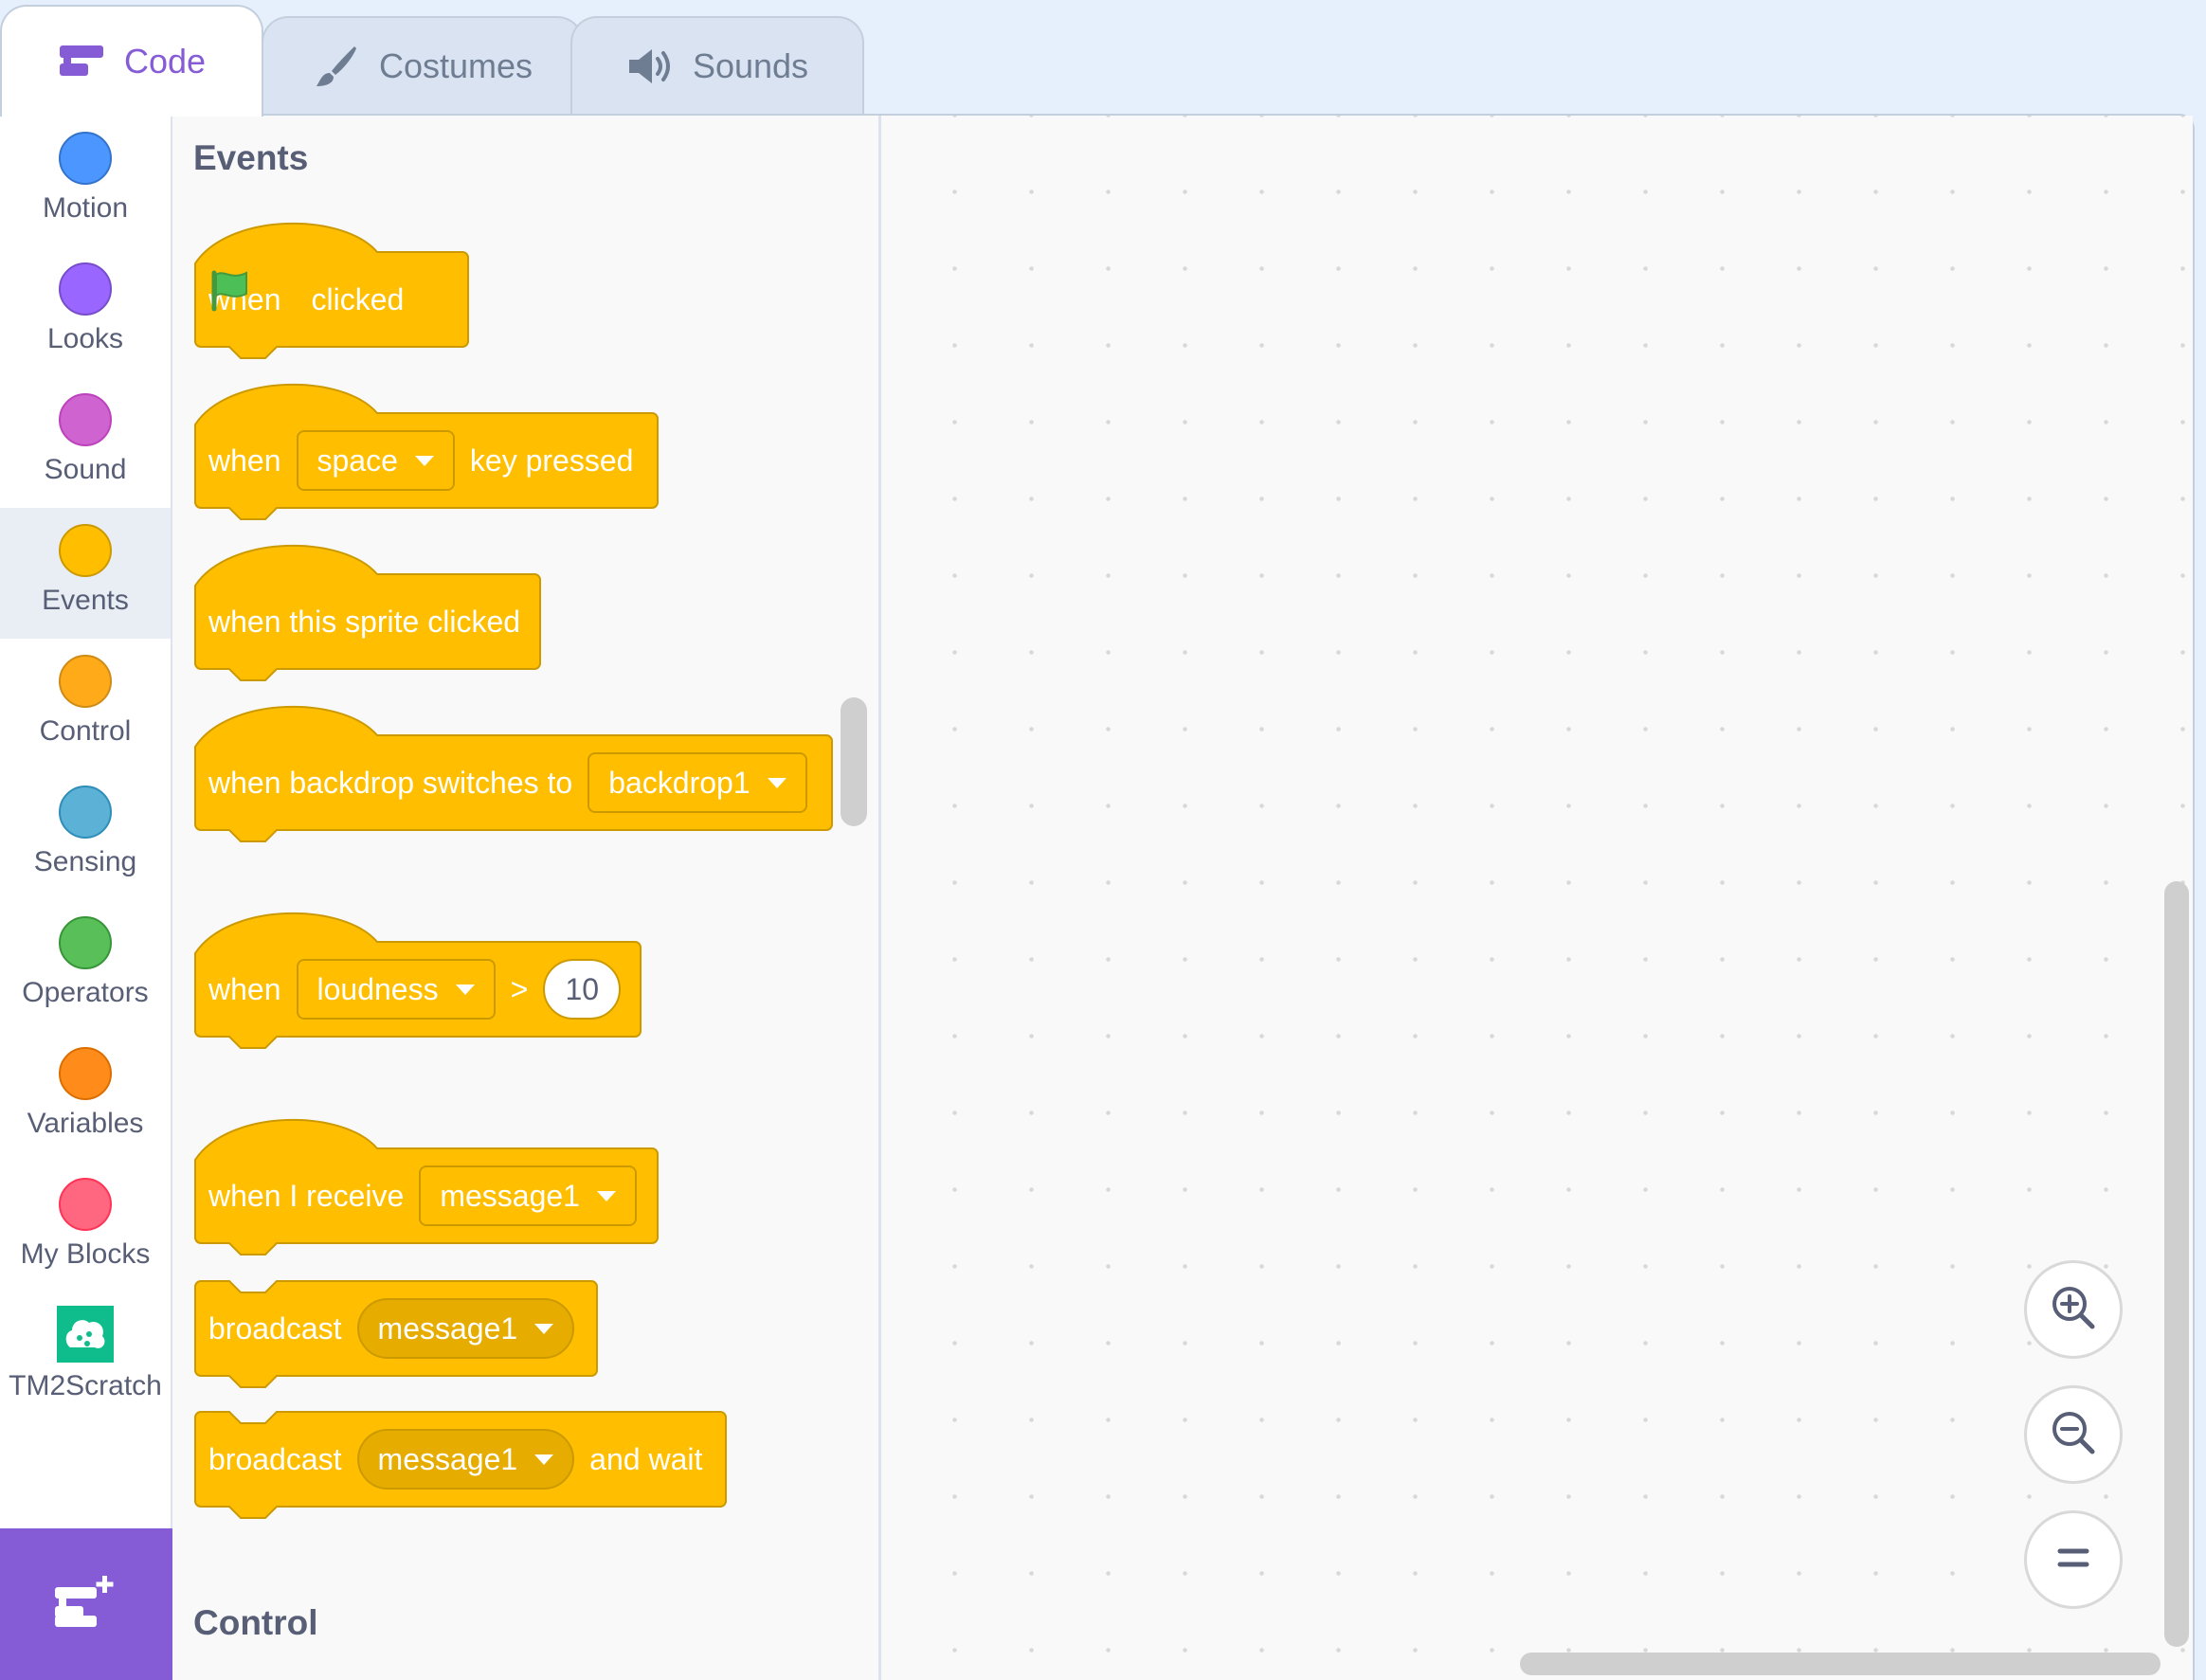 The width and height of the screenshot is (2206, 1680). Describe the element at coordinates (165, 61) in the screenshot. I see `tab-code-label: Code` at that location.